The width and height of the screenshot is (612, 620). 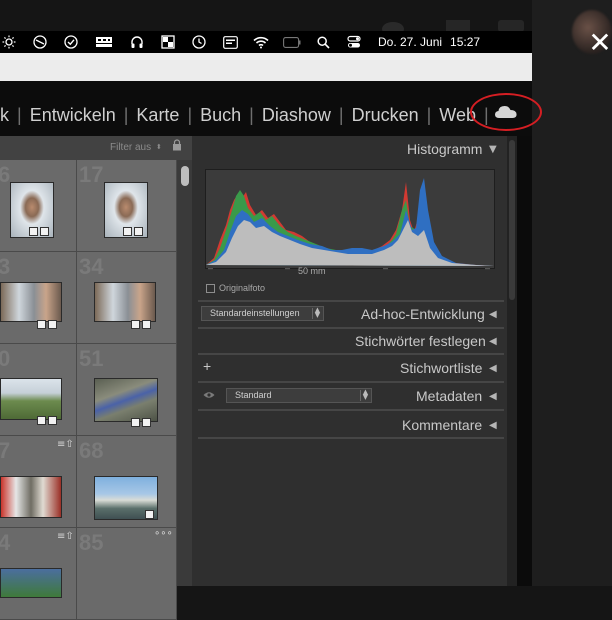 I want to click on wifi-icon, so click(x=261, y=42).